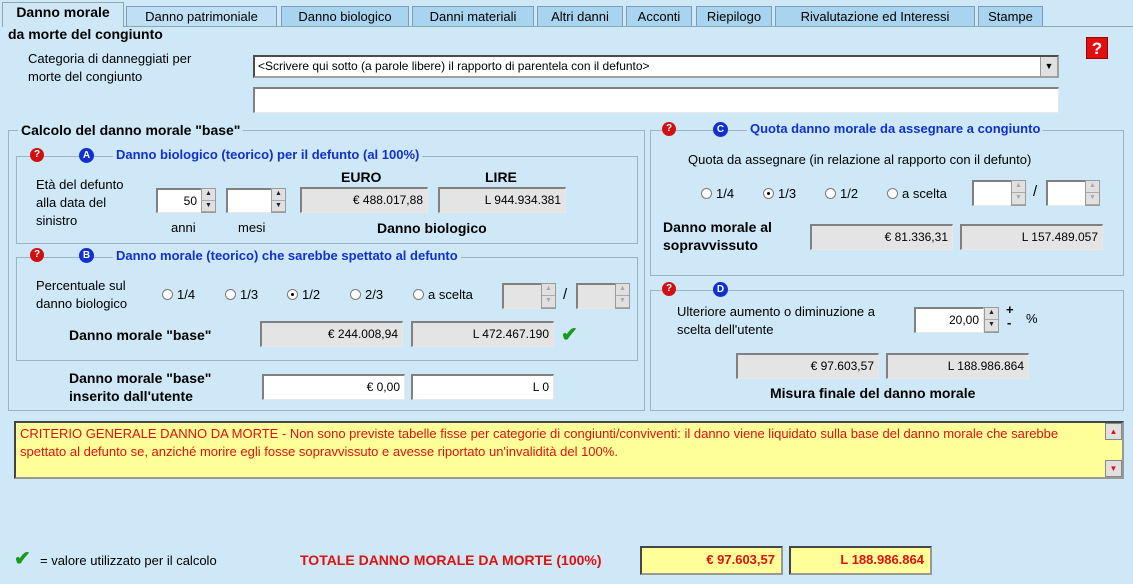  Describe the element at coordinates (80, 184) in the screenshot. I see `age-label-line1: Età del defunto` at that location.